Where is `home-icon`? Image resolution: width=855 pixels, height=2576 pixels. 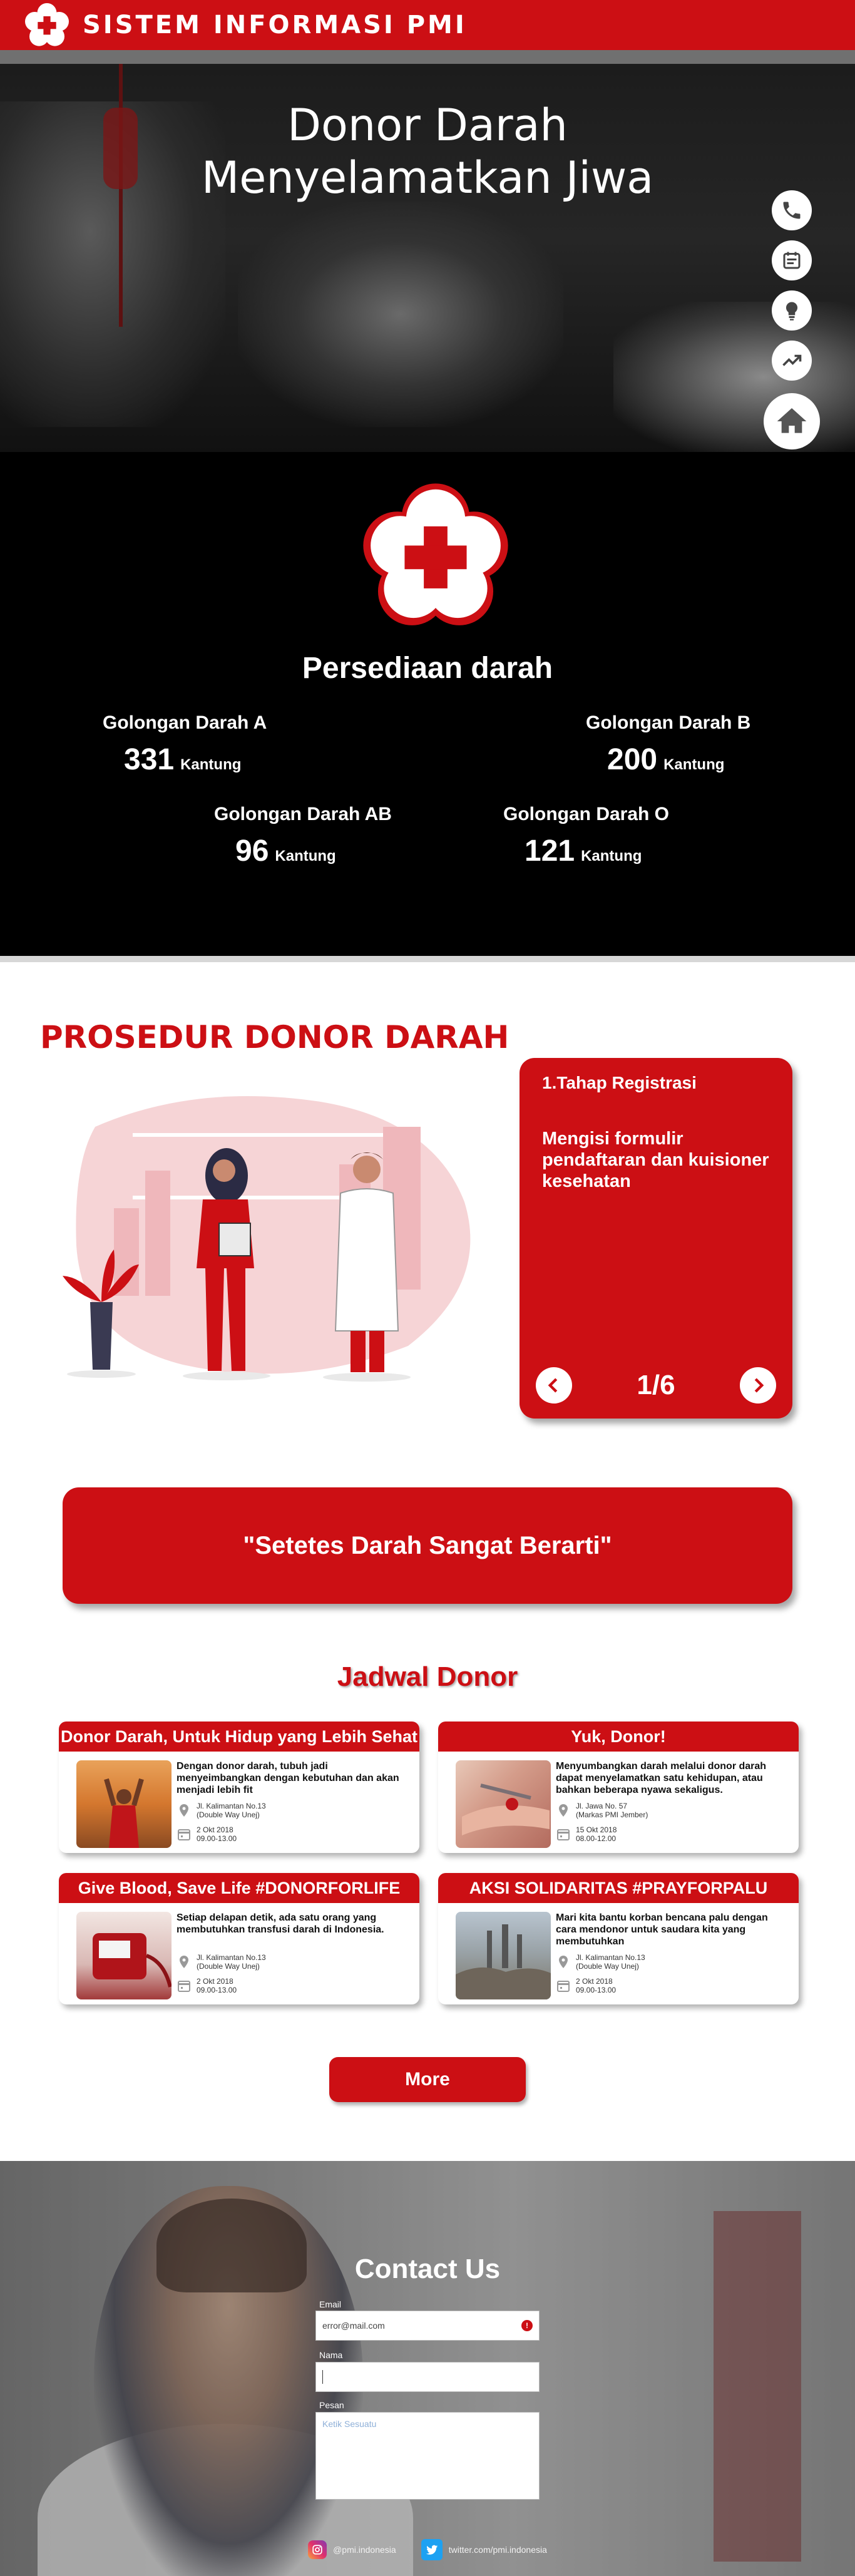 home-icon is located at coordinates (792, 420).